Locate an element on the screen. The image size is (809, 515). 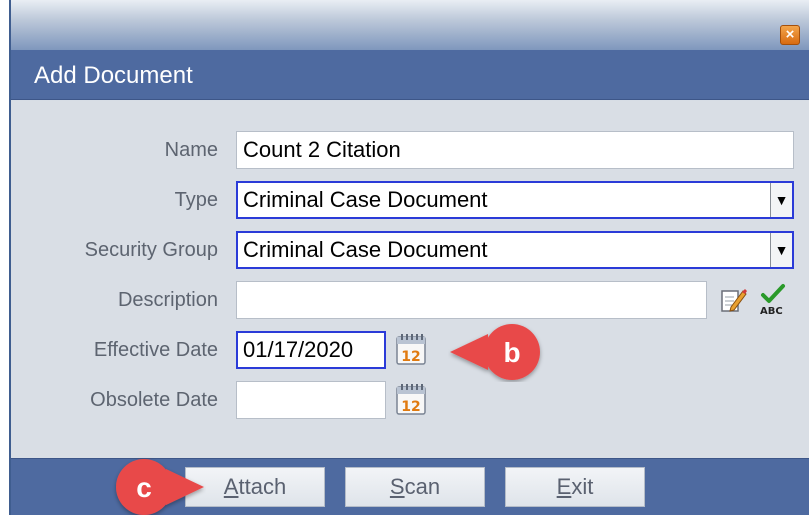
security-group-select-value: Criminal Case Document is located at coordinates (365, 249).